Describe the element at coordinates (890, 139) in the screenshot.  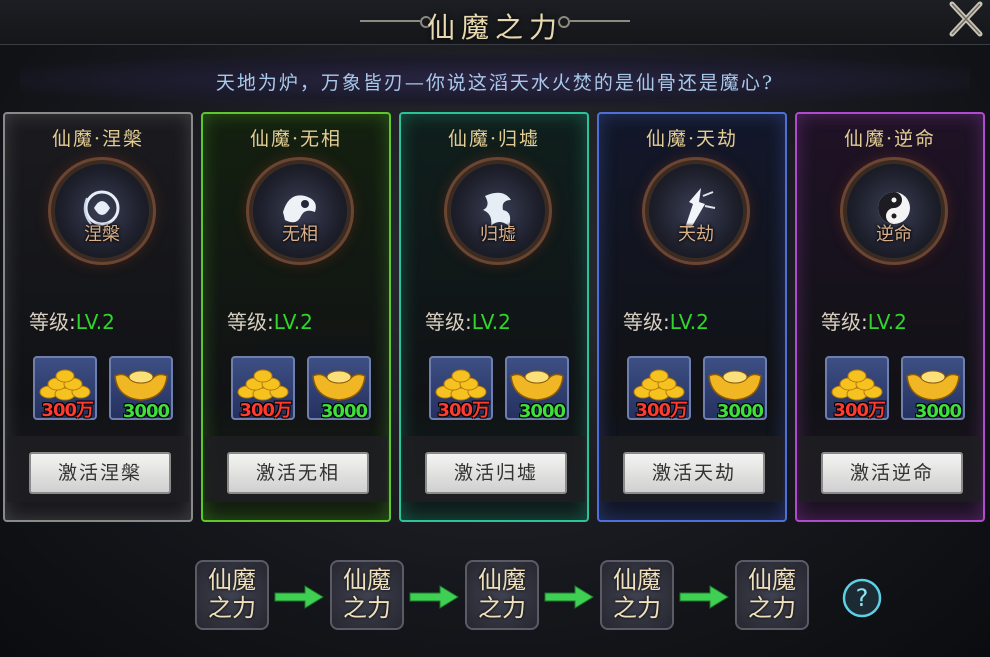
I see `card-title: 仙魔·逆命` at that location.